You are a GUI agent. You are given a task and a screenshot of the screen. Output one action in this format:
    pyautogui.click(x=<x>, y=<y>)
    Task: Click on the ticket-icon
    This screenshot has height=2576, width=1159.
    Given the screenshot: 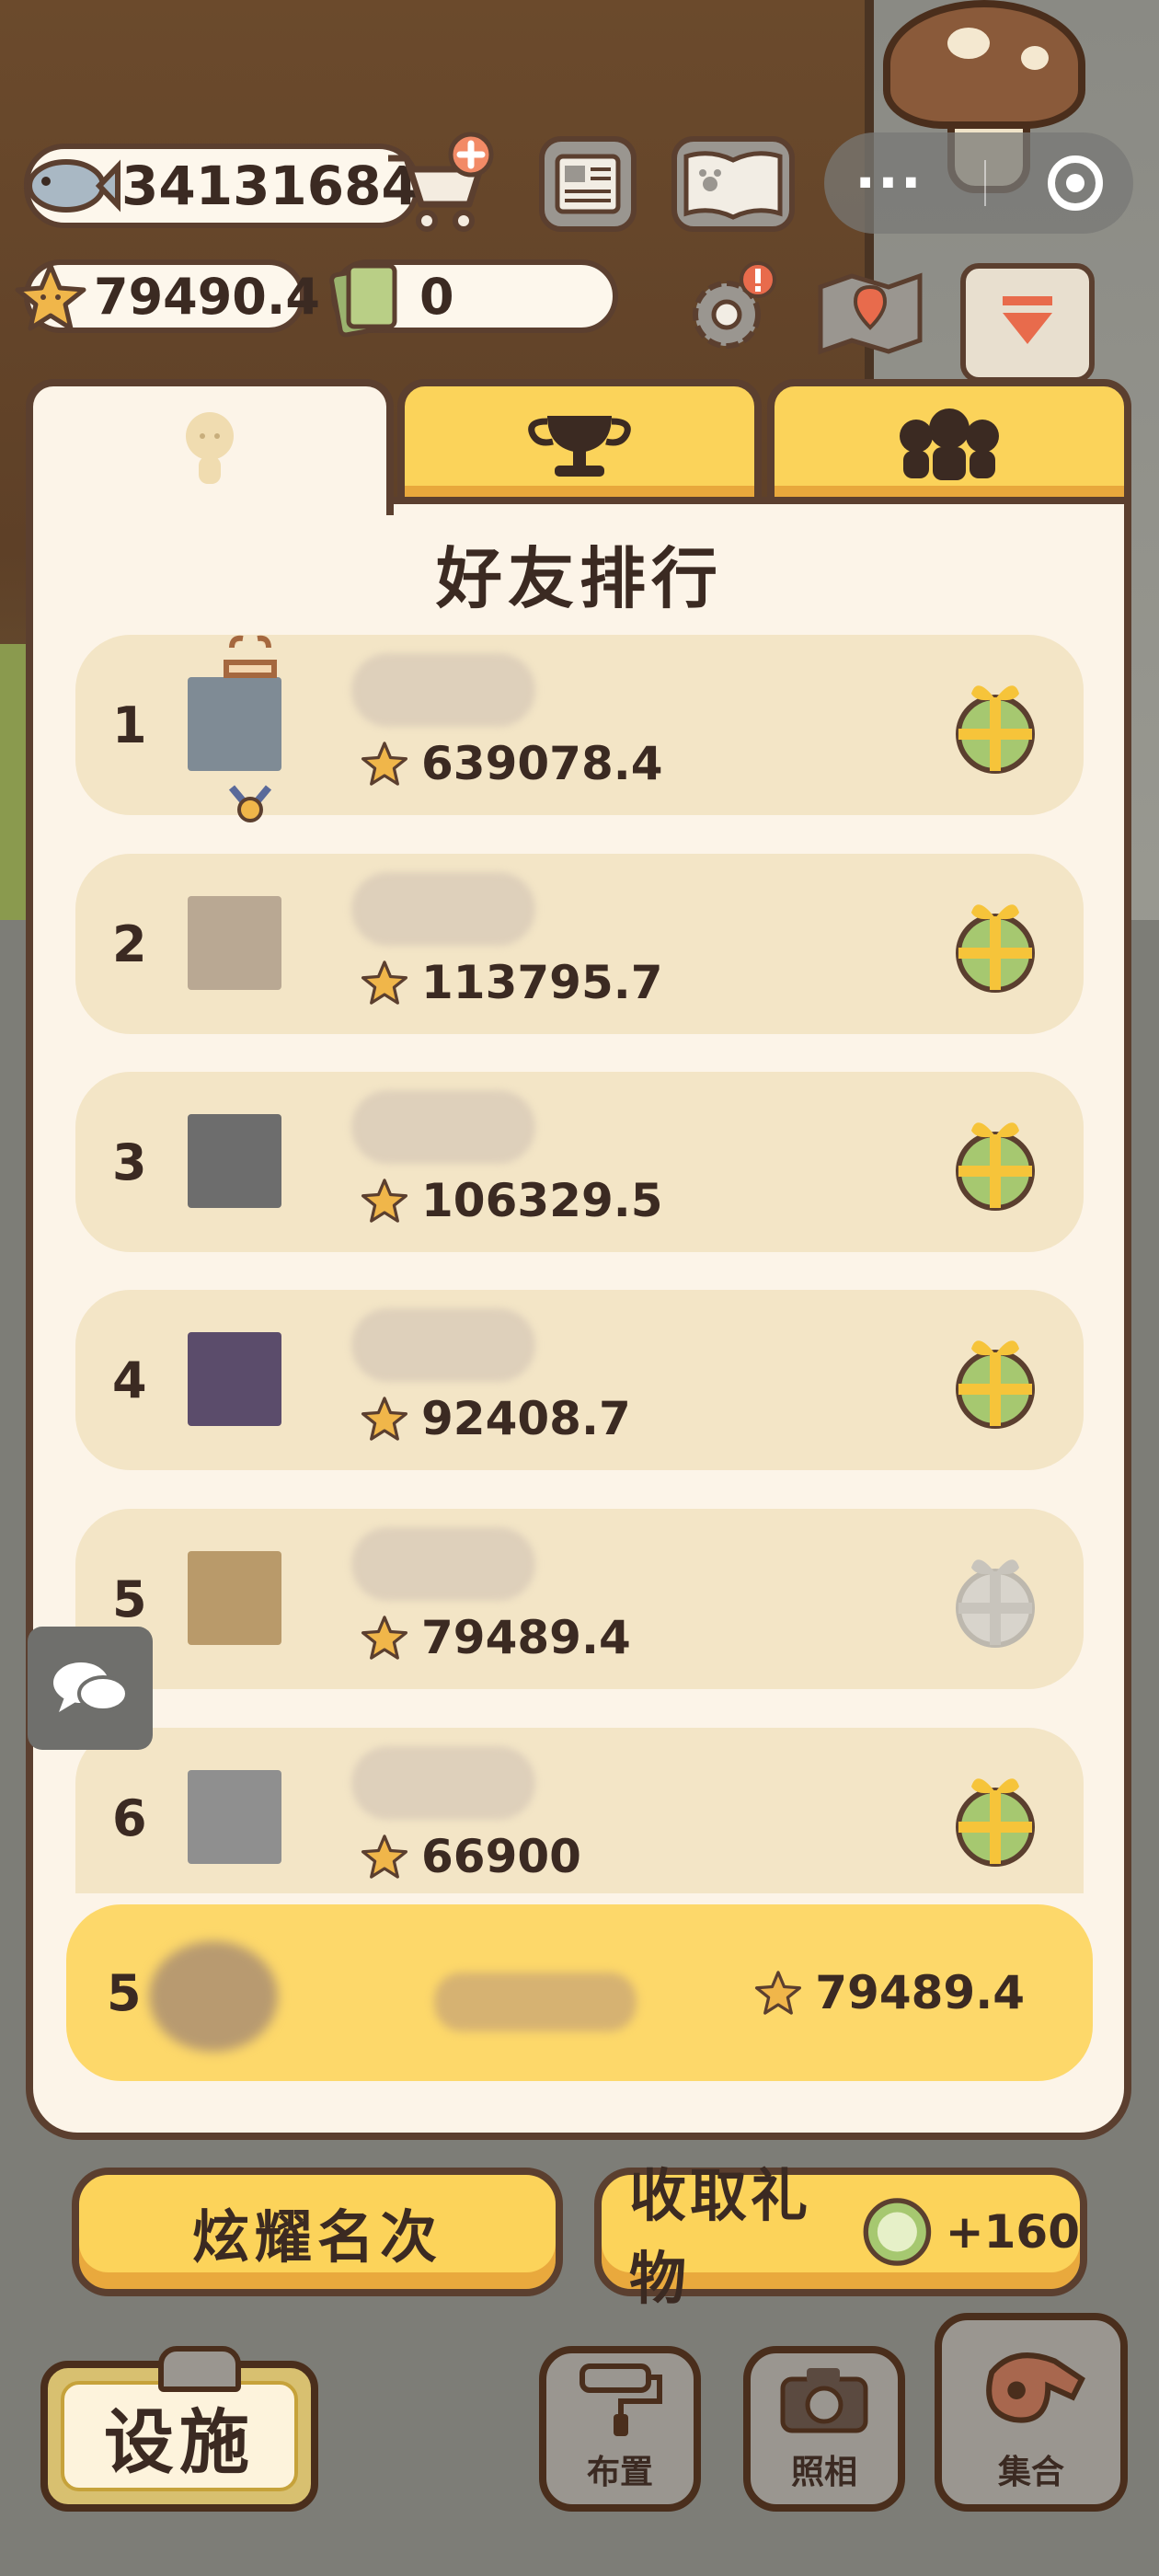 What is the action you would take?
    pyautogui.click(x=365, y=298)
    